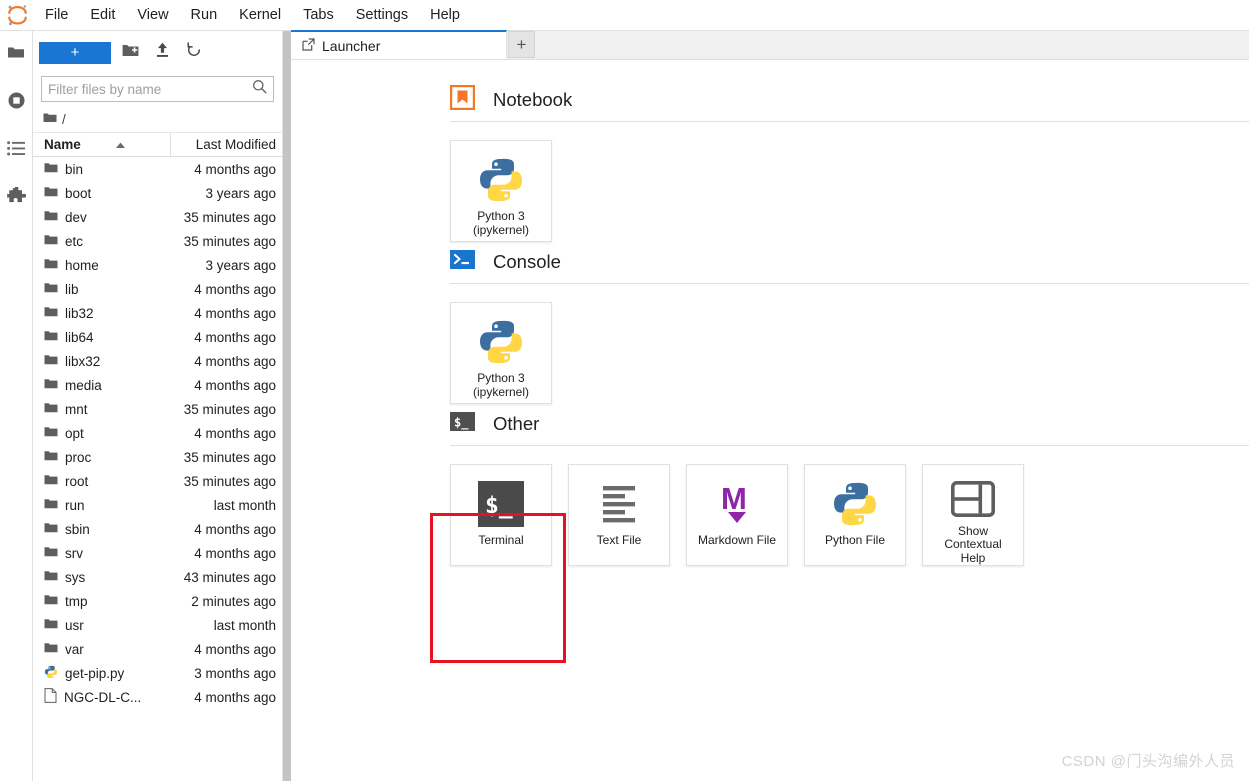  Describe the element at coordinates (16, 199) in the screenshot. I see `sidebar-item-extensions` at that location.